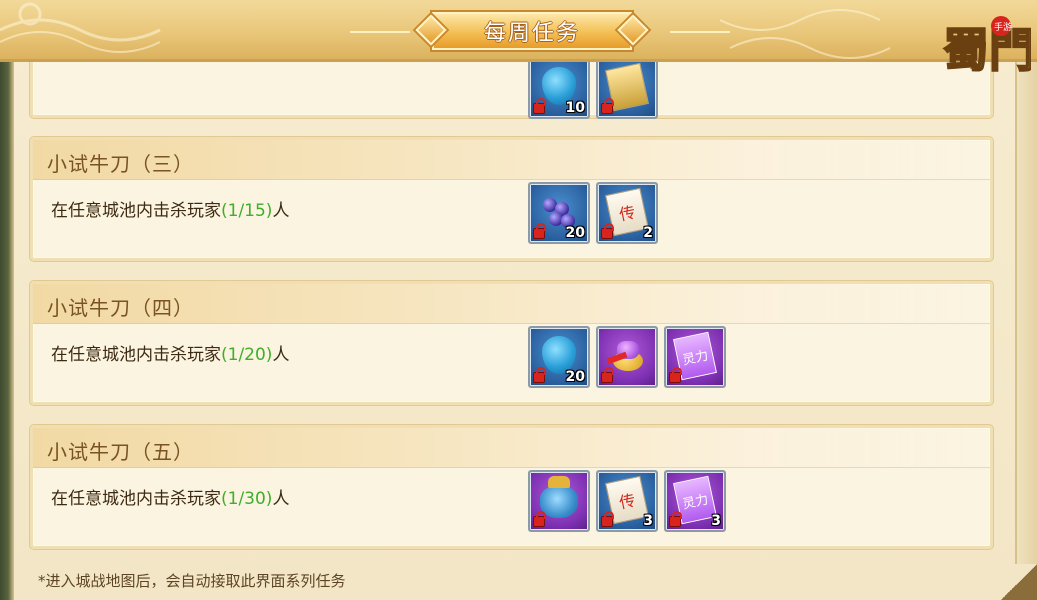 The image size is (1037, 600). What do you see at coordinates (7, 300) in the screenshot?
I see `panel-left-edge` at bounding box center [7, 300].